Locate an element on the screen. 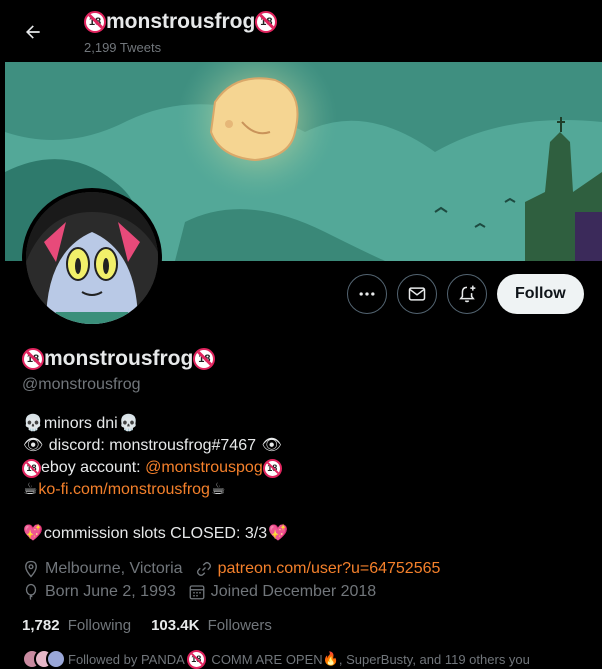 This screenshot has width=602, height=669. location-pin-icon is located at coordinates (31, 569).